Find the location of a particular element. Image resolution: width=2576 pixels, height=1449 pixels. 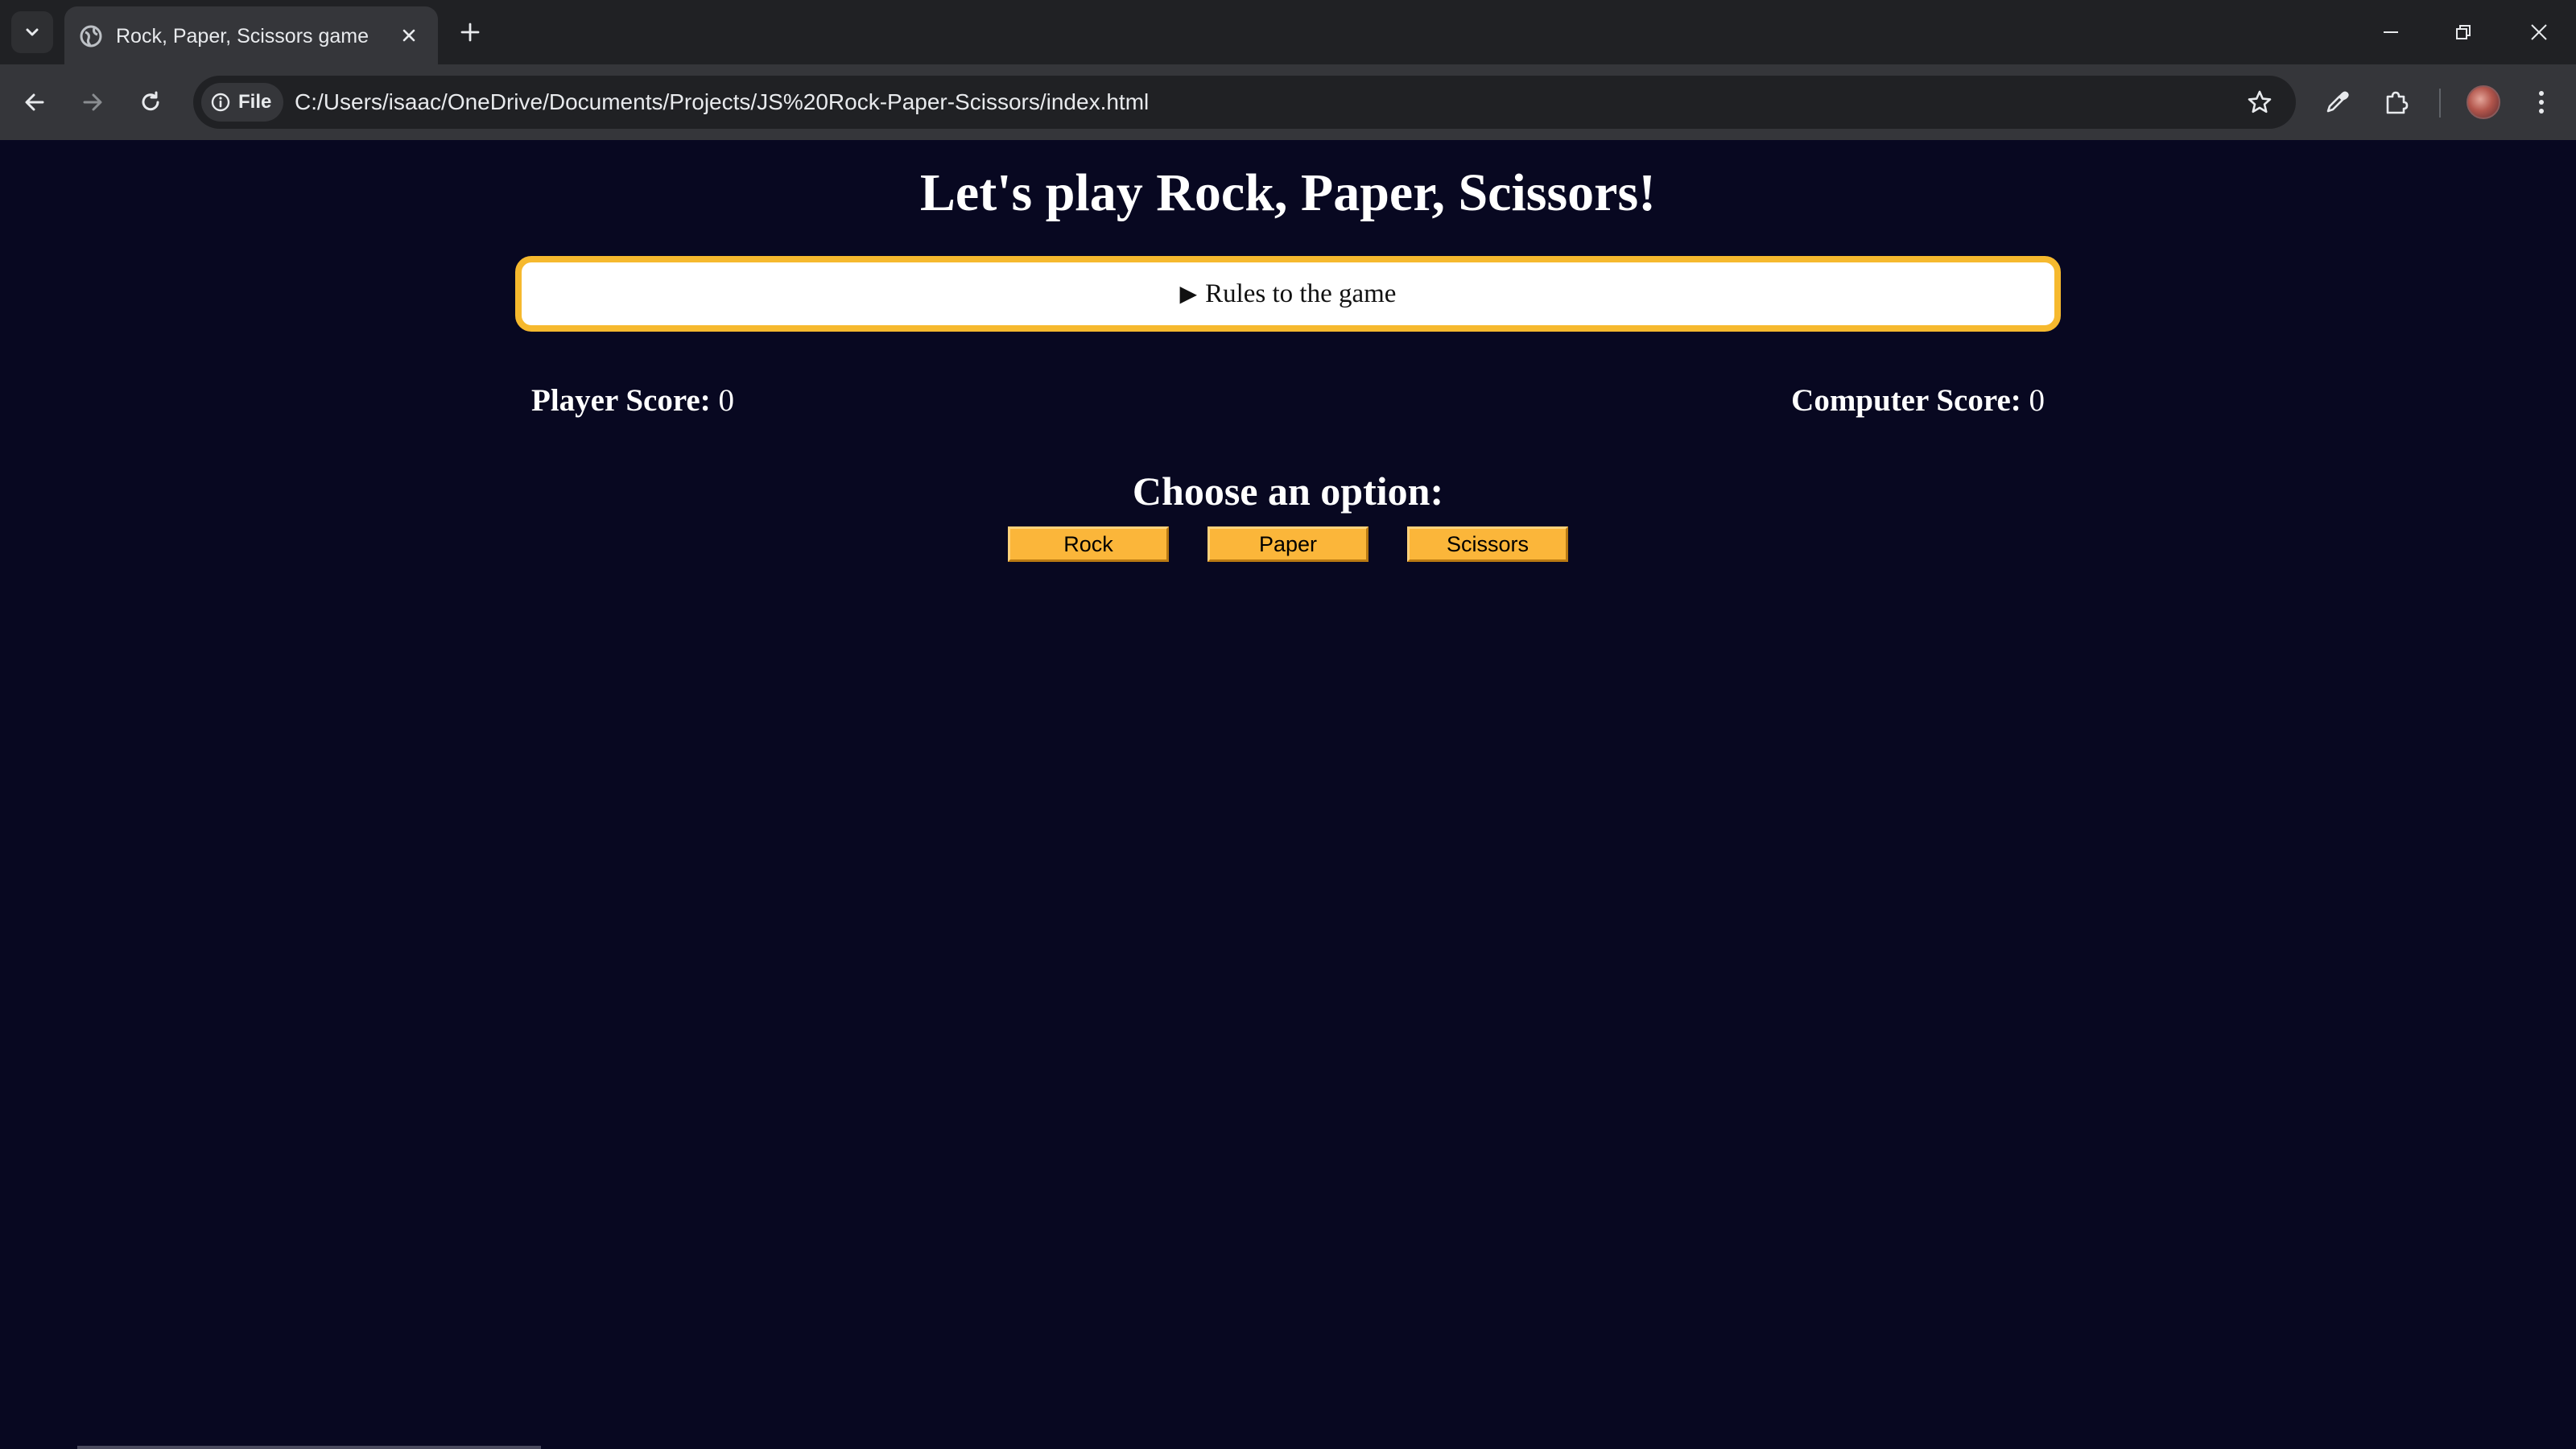

eyedropper-button is located at coordinates (2337, 102).